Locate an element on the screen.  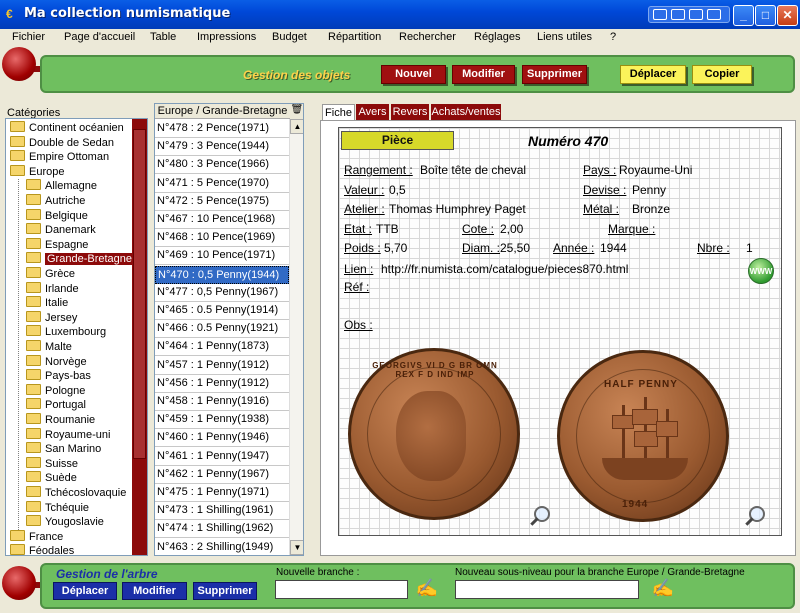
metal-value: Bronze is located at coordinates (651, 209).